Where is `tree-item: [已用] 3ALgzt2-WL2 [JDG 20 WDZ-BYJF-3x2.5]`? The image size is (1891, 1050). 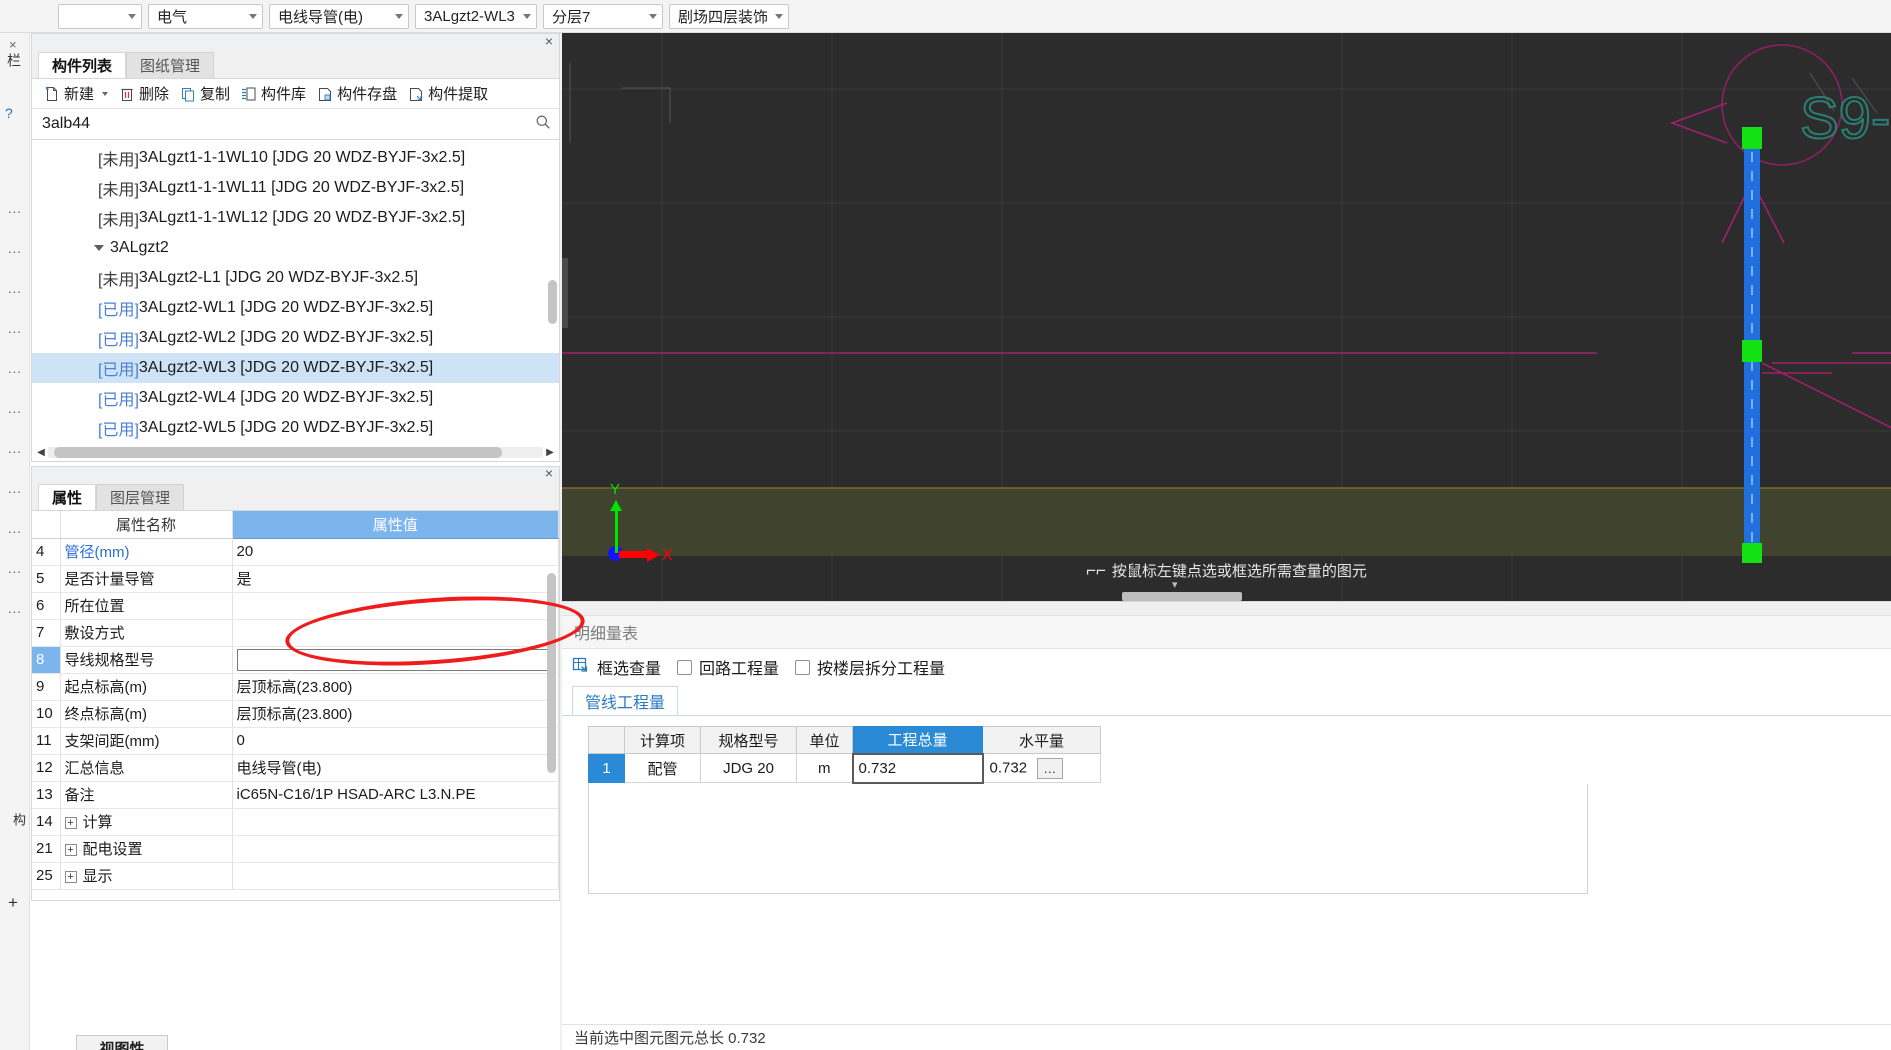 tree-item: [已用] 3ALgzt2-WL2 [JDG 20 WDZ-BYJF-3x2.5] is located at coordinates (295, 338).